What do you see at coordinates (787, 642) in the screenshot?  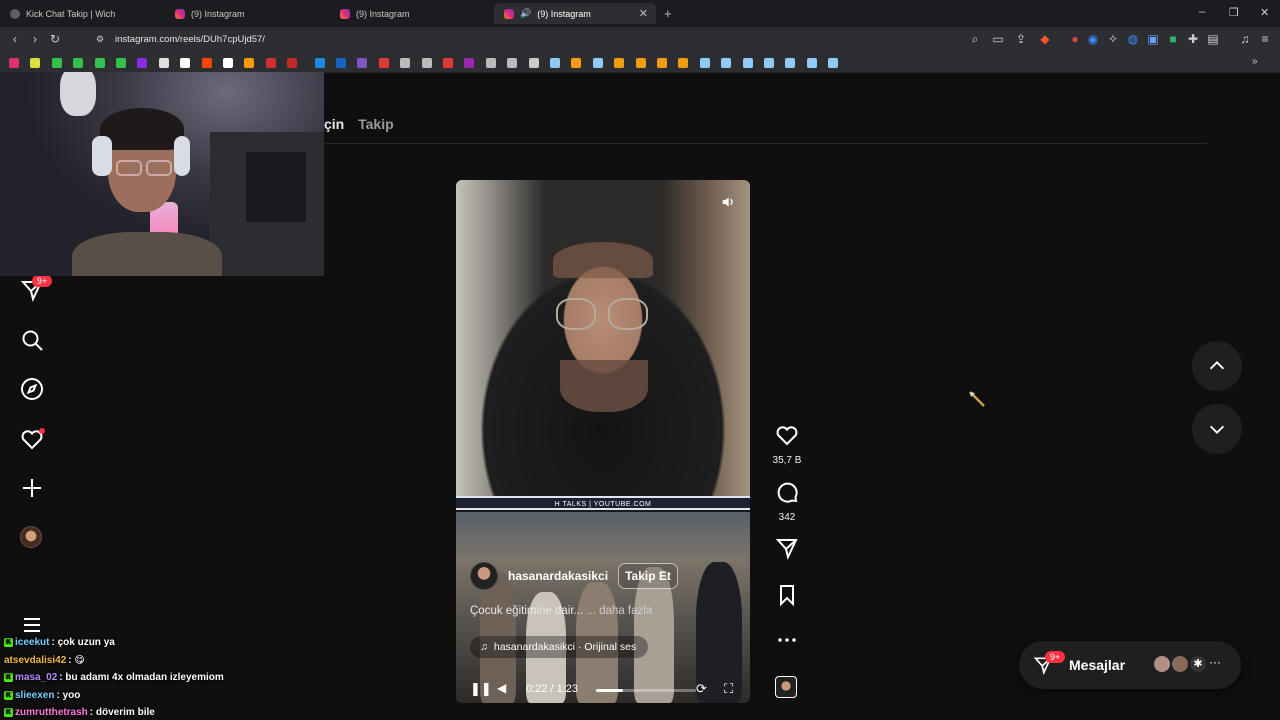 I see `more-options-button` at bounding box center [787, 642].